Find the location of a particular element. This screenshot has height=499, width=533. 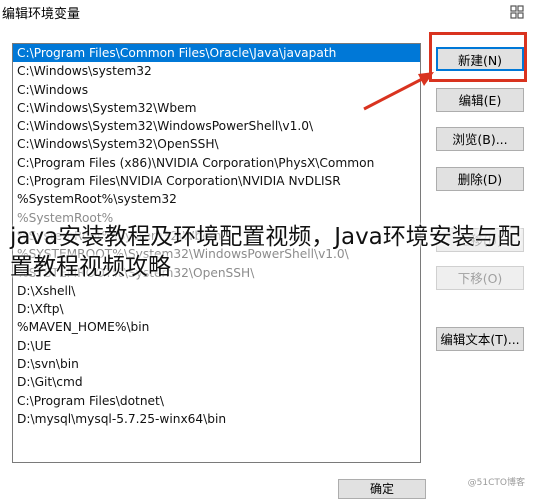

path-item: D:\Xshell\ is located at coordinates (216, 291).